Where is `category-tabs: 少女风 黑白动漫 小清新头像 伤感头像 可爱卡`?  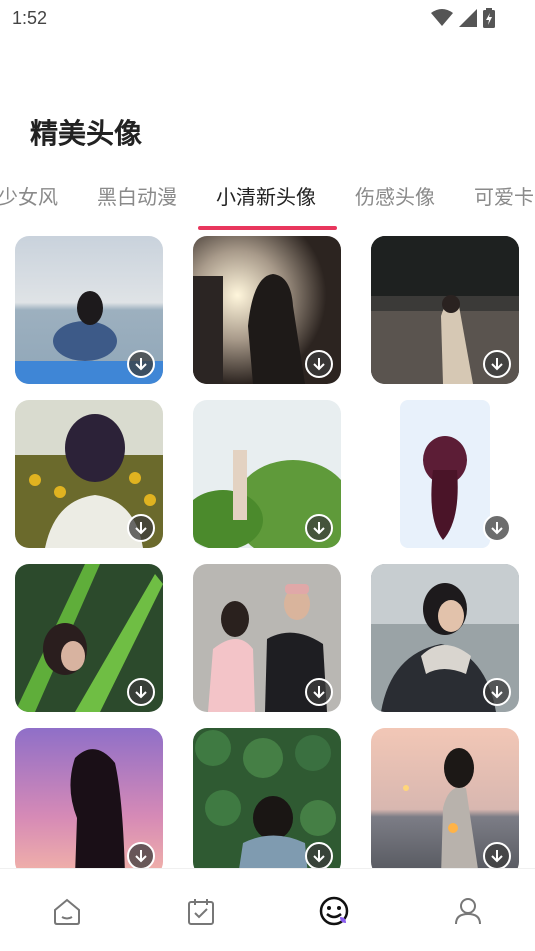
category-tabs: 少女风 黑白动漫 小清新头像 伤感头像 可爱卡 is located at coordinates (267, 203).